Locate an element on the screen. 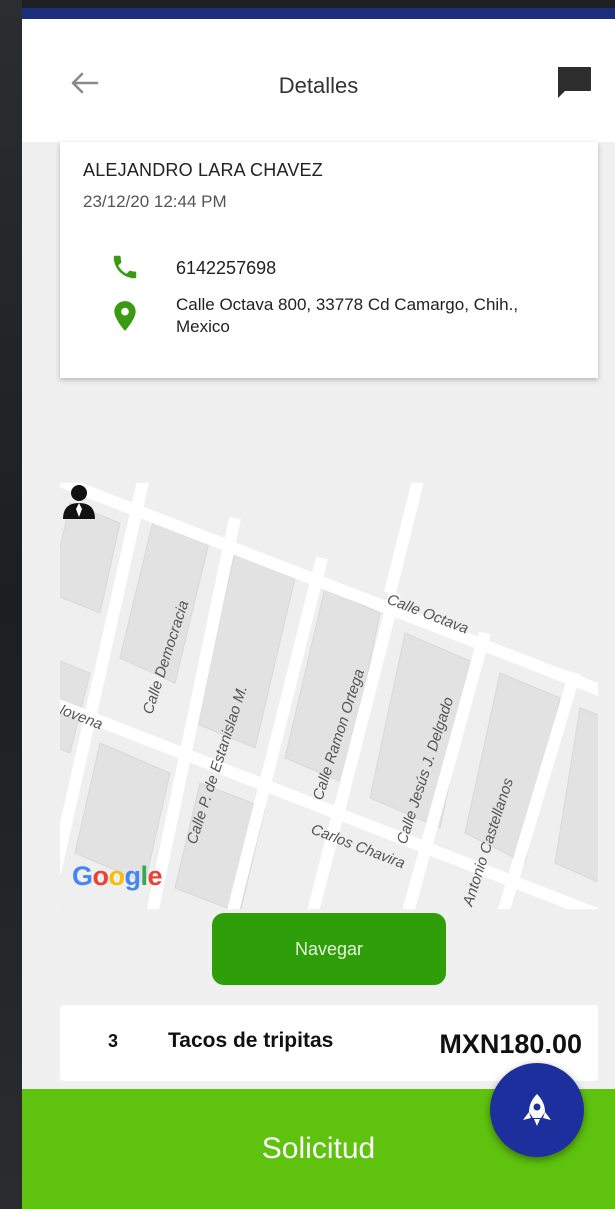  app-bar: Detalles is located at coordinates (318, 80).